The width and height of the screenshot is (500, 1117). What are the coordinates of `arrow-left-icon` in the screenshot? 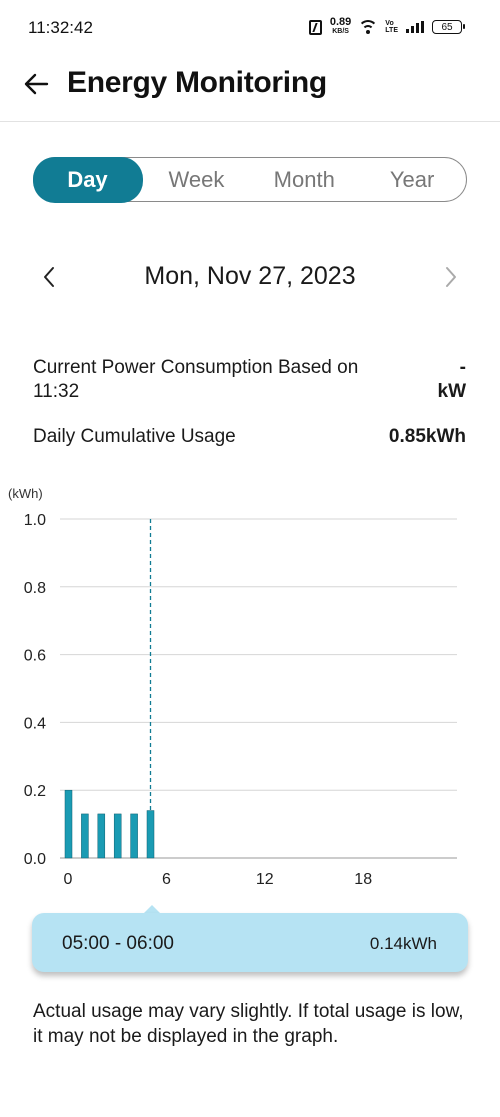 It's located at (36, 84).